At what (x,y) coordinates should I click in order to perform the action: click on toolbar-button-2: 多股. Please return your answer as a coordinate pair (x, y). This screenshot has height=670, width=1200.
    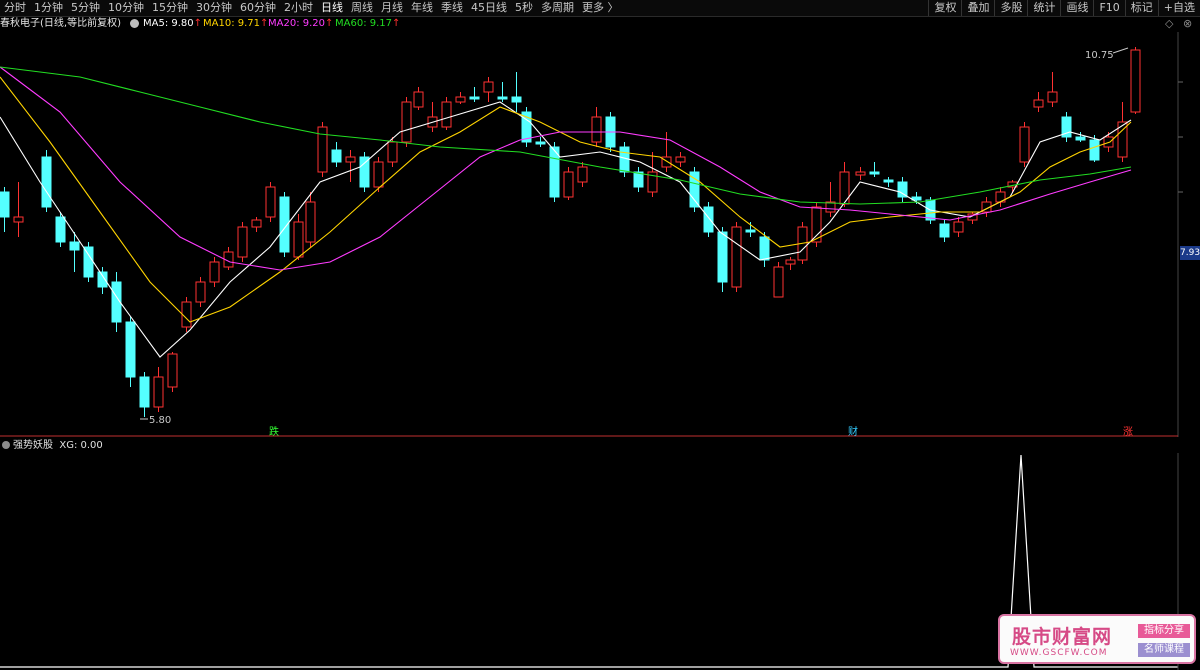
    Looking at the image, I should click on (1010, 8).